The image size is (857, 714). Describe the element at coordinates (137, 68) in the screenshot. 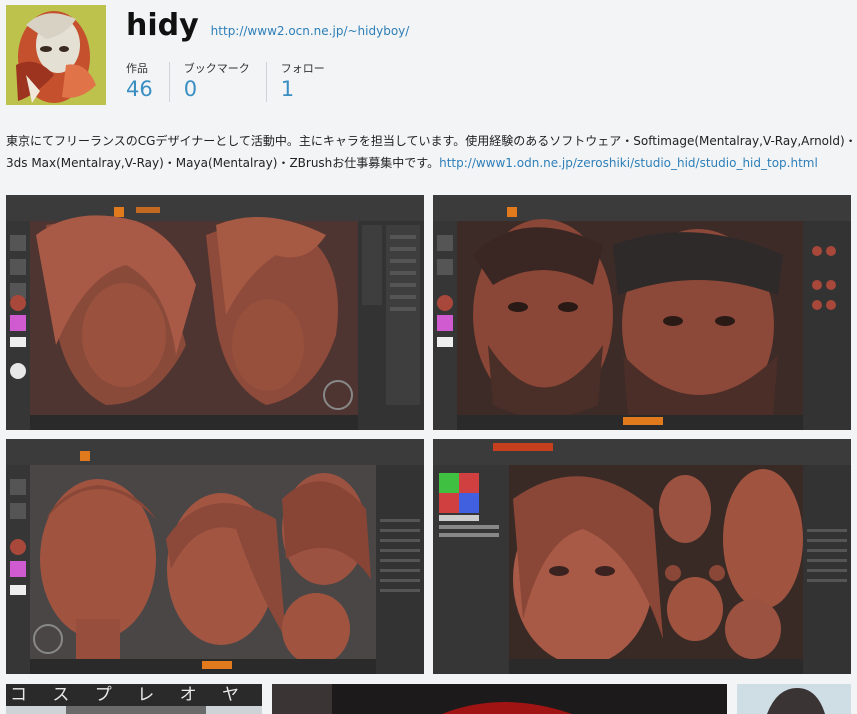

I see `stat-works-label: 作品` at that location.